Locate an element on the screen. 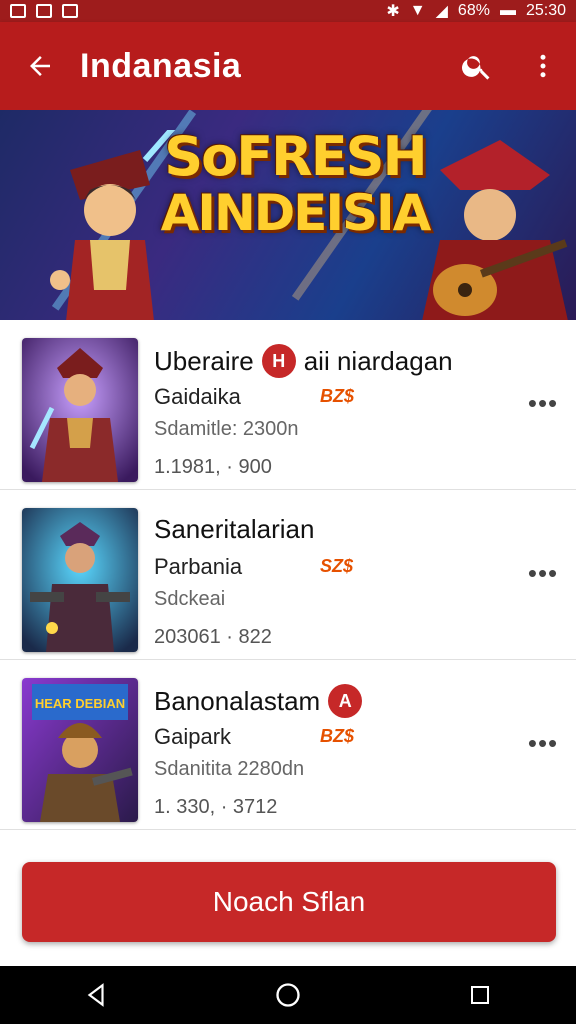 This screenshot has width=576, height=1024. item-name: Banonalastam is located at coordinates (237, 700).